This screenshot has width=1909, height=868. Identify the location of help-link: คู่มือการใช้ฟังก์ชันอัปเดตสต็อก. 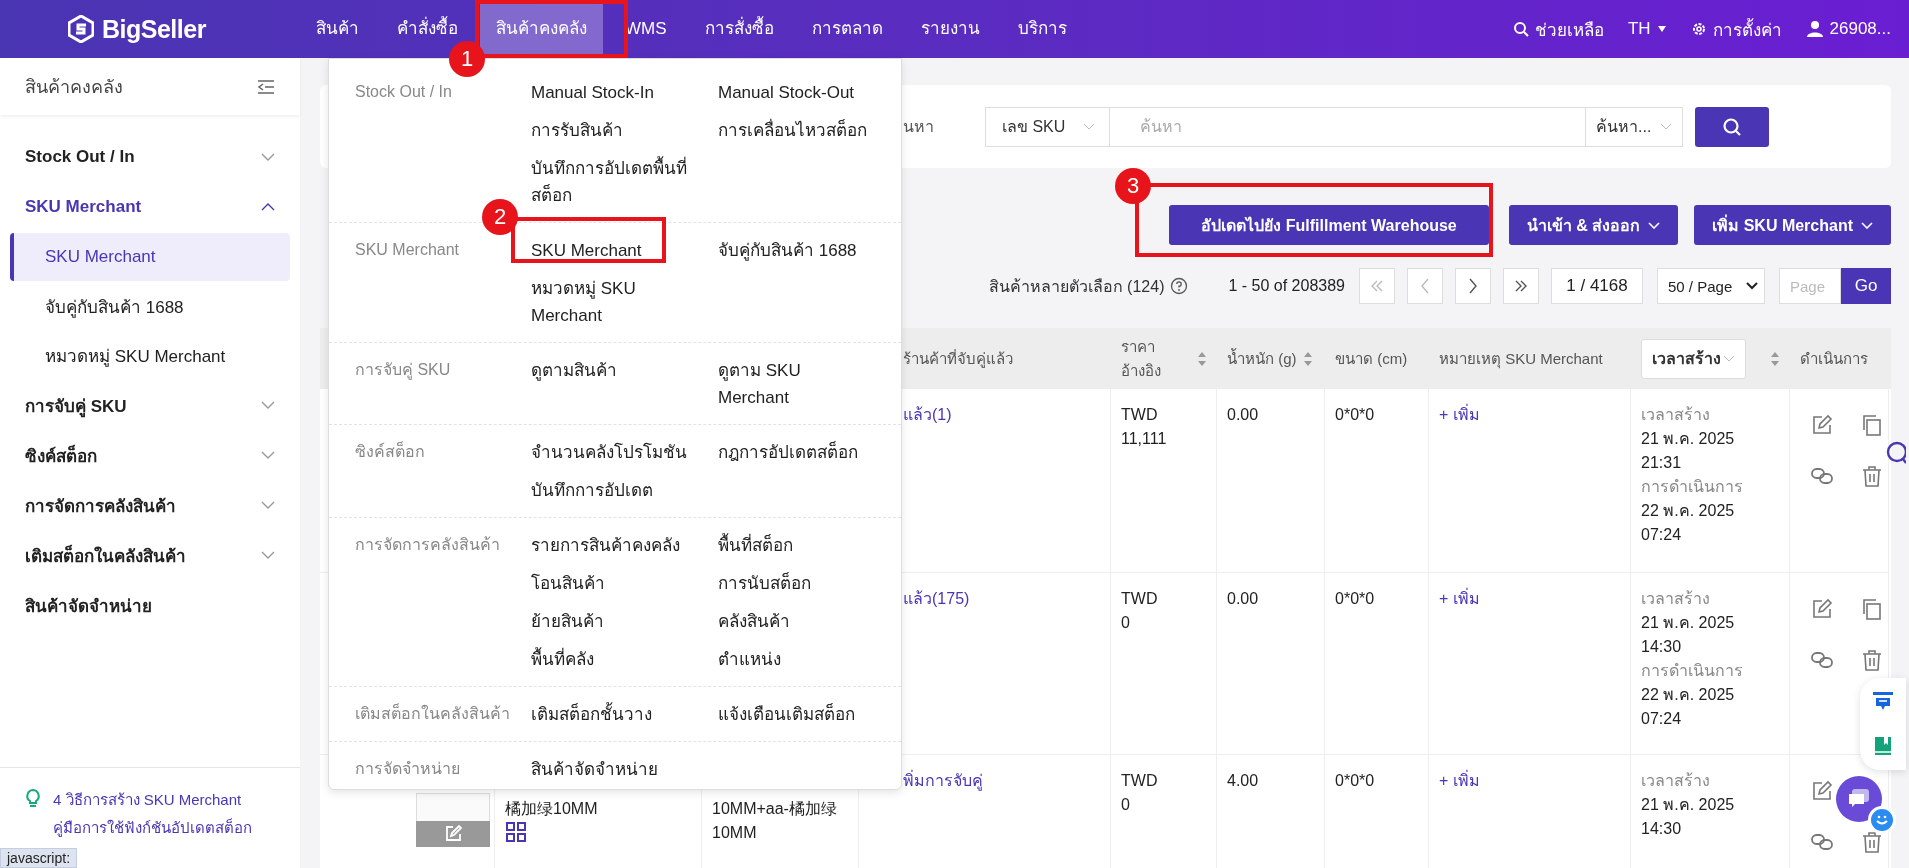
(152, 828).